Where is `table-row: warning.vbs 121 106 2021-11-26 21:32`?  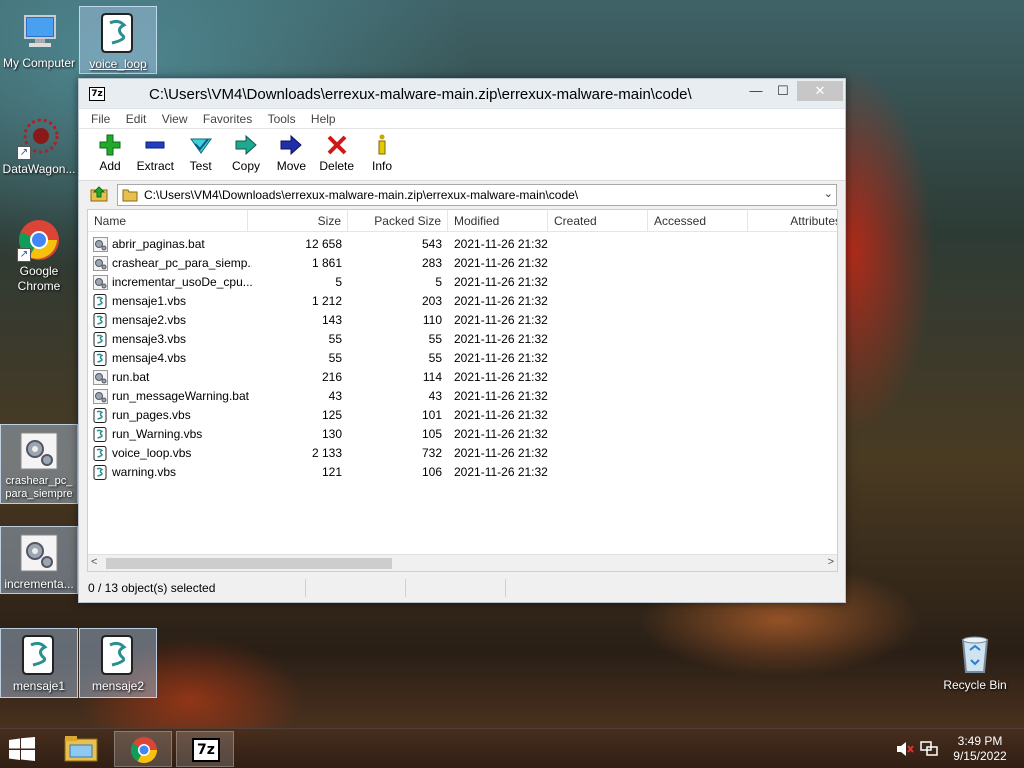
table-row: warning.vbs 121 106 2021-11-26 21:32 is located at coordinates (462, 472).